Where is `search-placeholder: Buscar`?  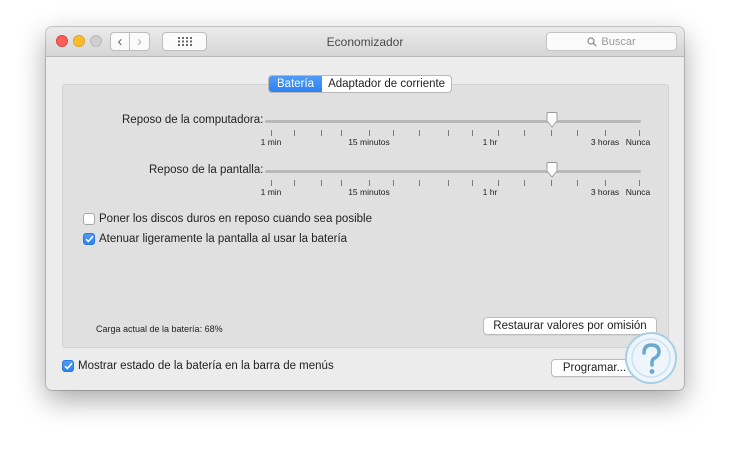 search-placeholder: Buscar is located at coordinates (618, 41).